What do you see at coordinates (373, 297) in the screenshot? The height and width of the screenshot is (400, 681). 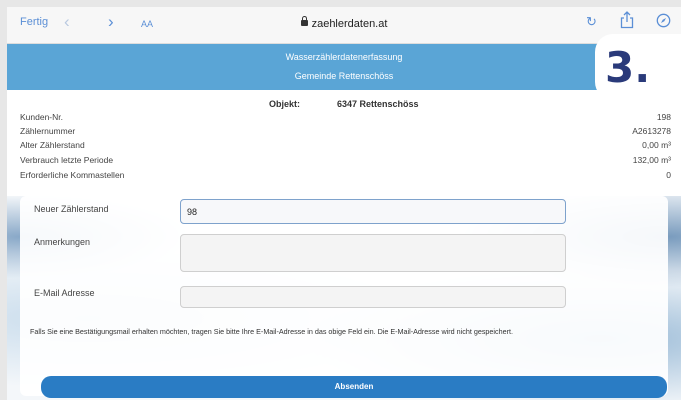 I see `email-input` at bounding box center [373, 297].